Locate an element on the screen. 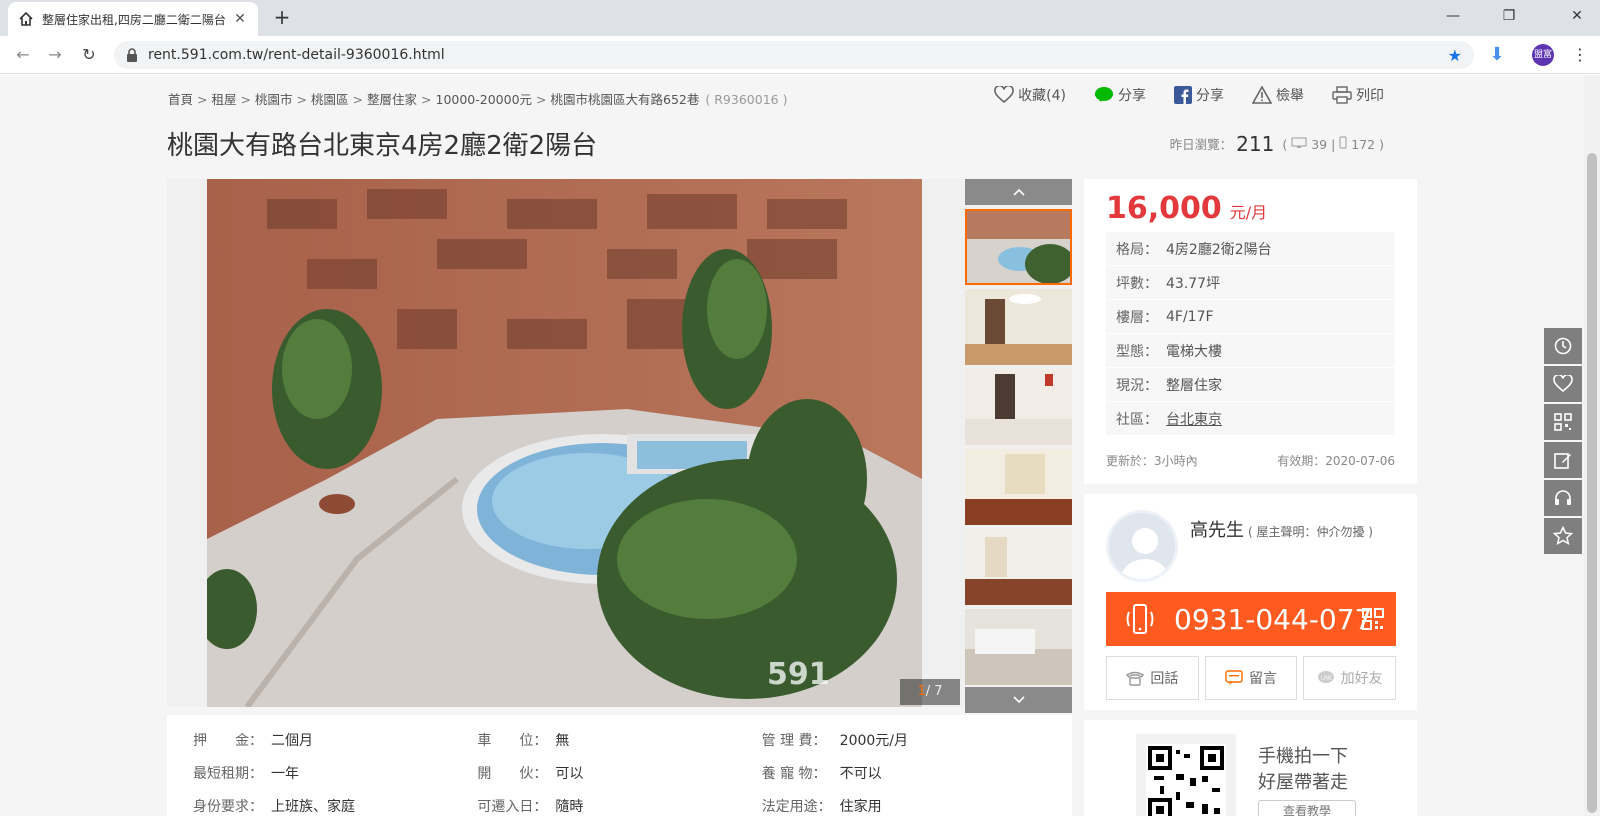 This screenshot has width=1600, height=816. browser-tab-bar: 整層住家出租,四房二廳二衛二陽台 ✕ + — ❐ ✕ is located at coordinates (800, 18).